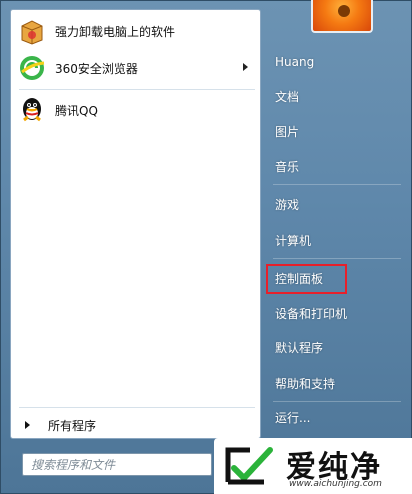  Describe the element at coordinates (287, 204) in the screenshot. I see `right-item-label: 游戏` at that location.